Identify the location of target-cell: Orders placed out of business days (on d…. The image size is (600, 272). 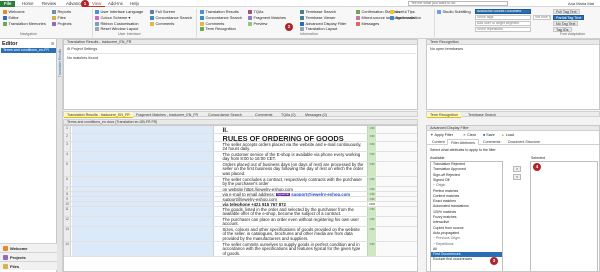
(293, 169).